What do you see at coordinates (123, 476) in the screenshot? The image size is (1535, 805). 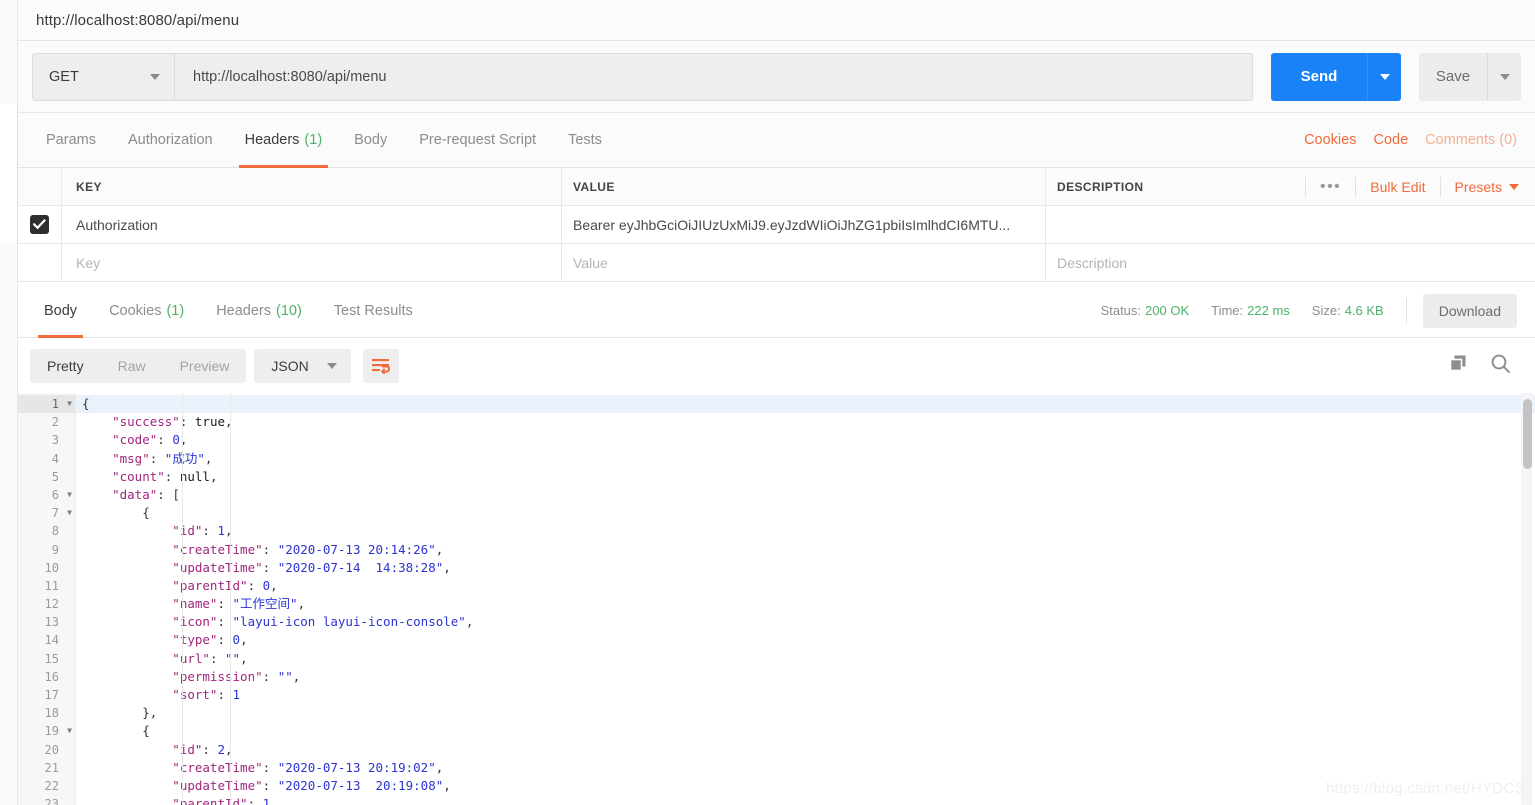 I see `code-token: "count"` at bounding box center [123, 476].